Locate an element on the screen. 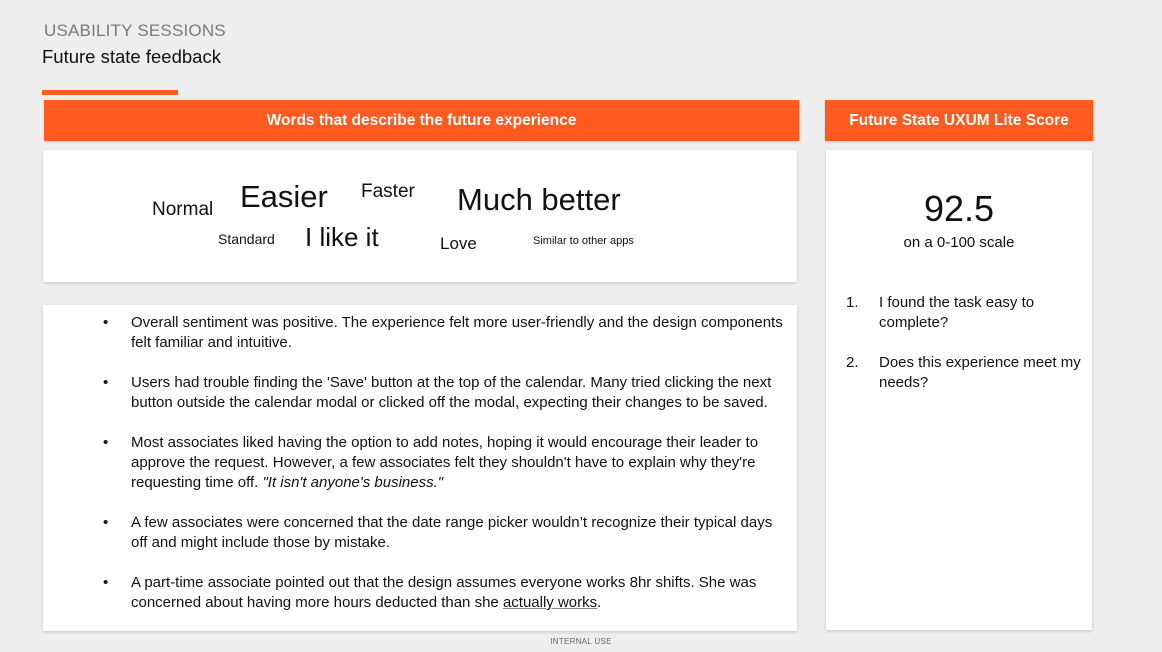 This screenshot has height=652, width=1162. score-value: 92.5 is located at coordinates (959, 208).